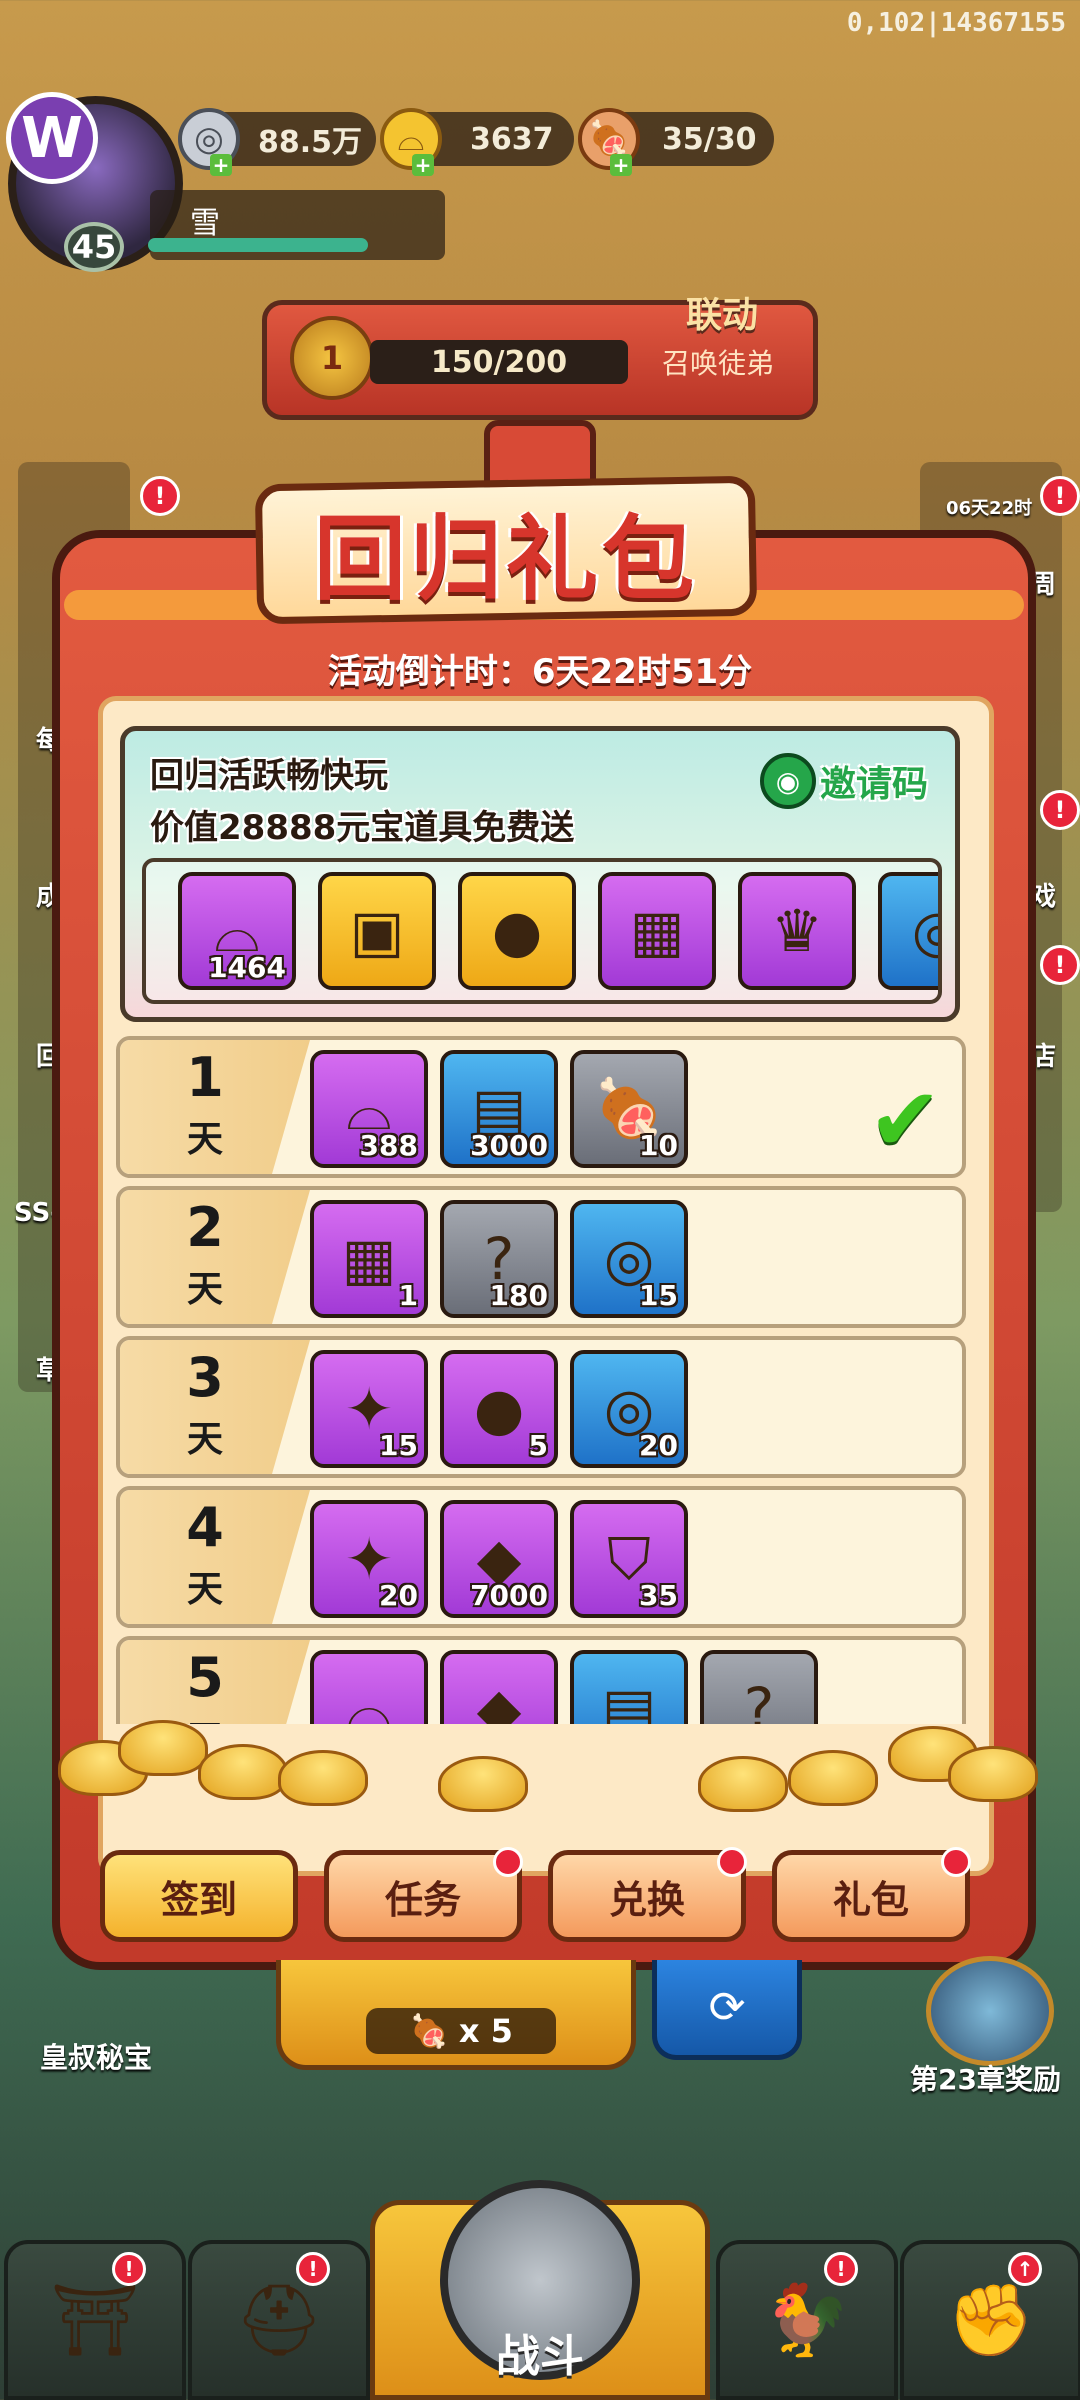  I want to click on gold-ingot-item: ⌓ 388, so click(369, 1109).